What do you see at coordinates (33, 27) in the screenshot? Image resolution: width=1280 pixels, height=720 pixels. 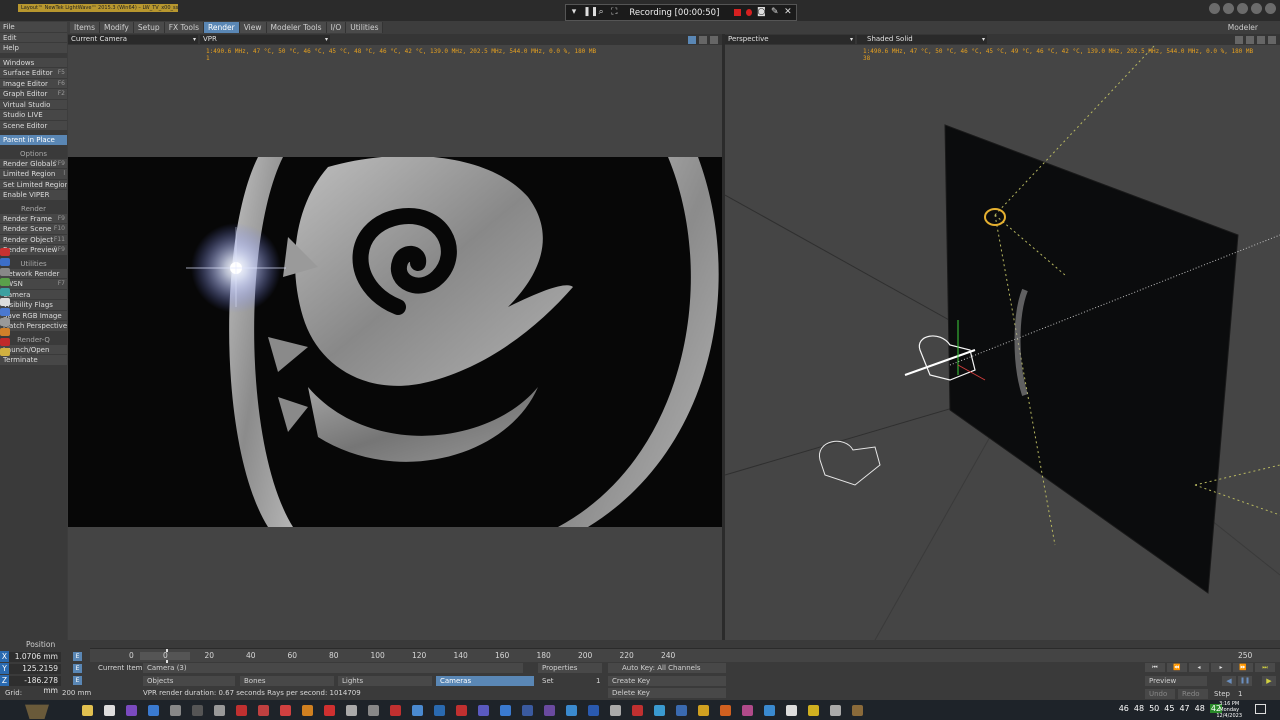 I see `menu-item-file: File` at bounding box center [33, 27].